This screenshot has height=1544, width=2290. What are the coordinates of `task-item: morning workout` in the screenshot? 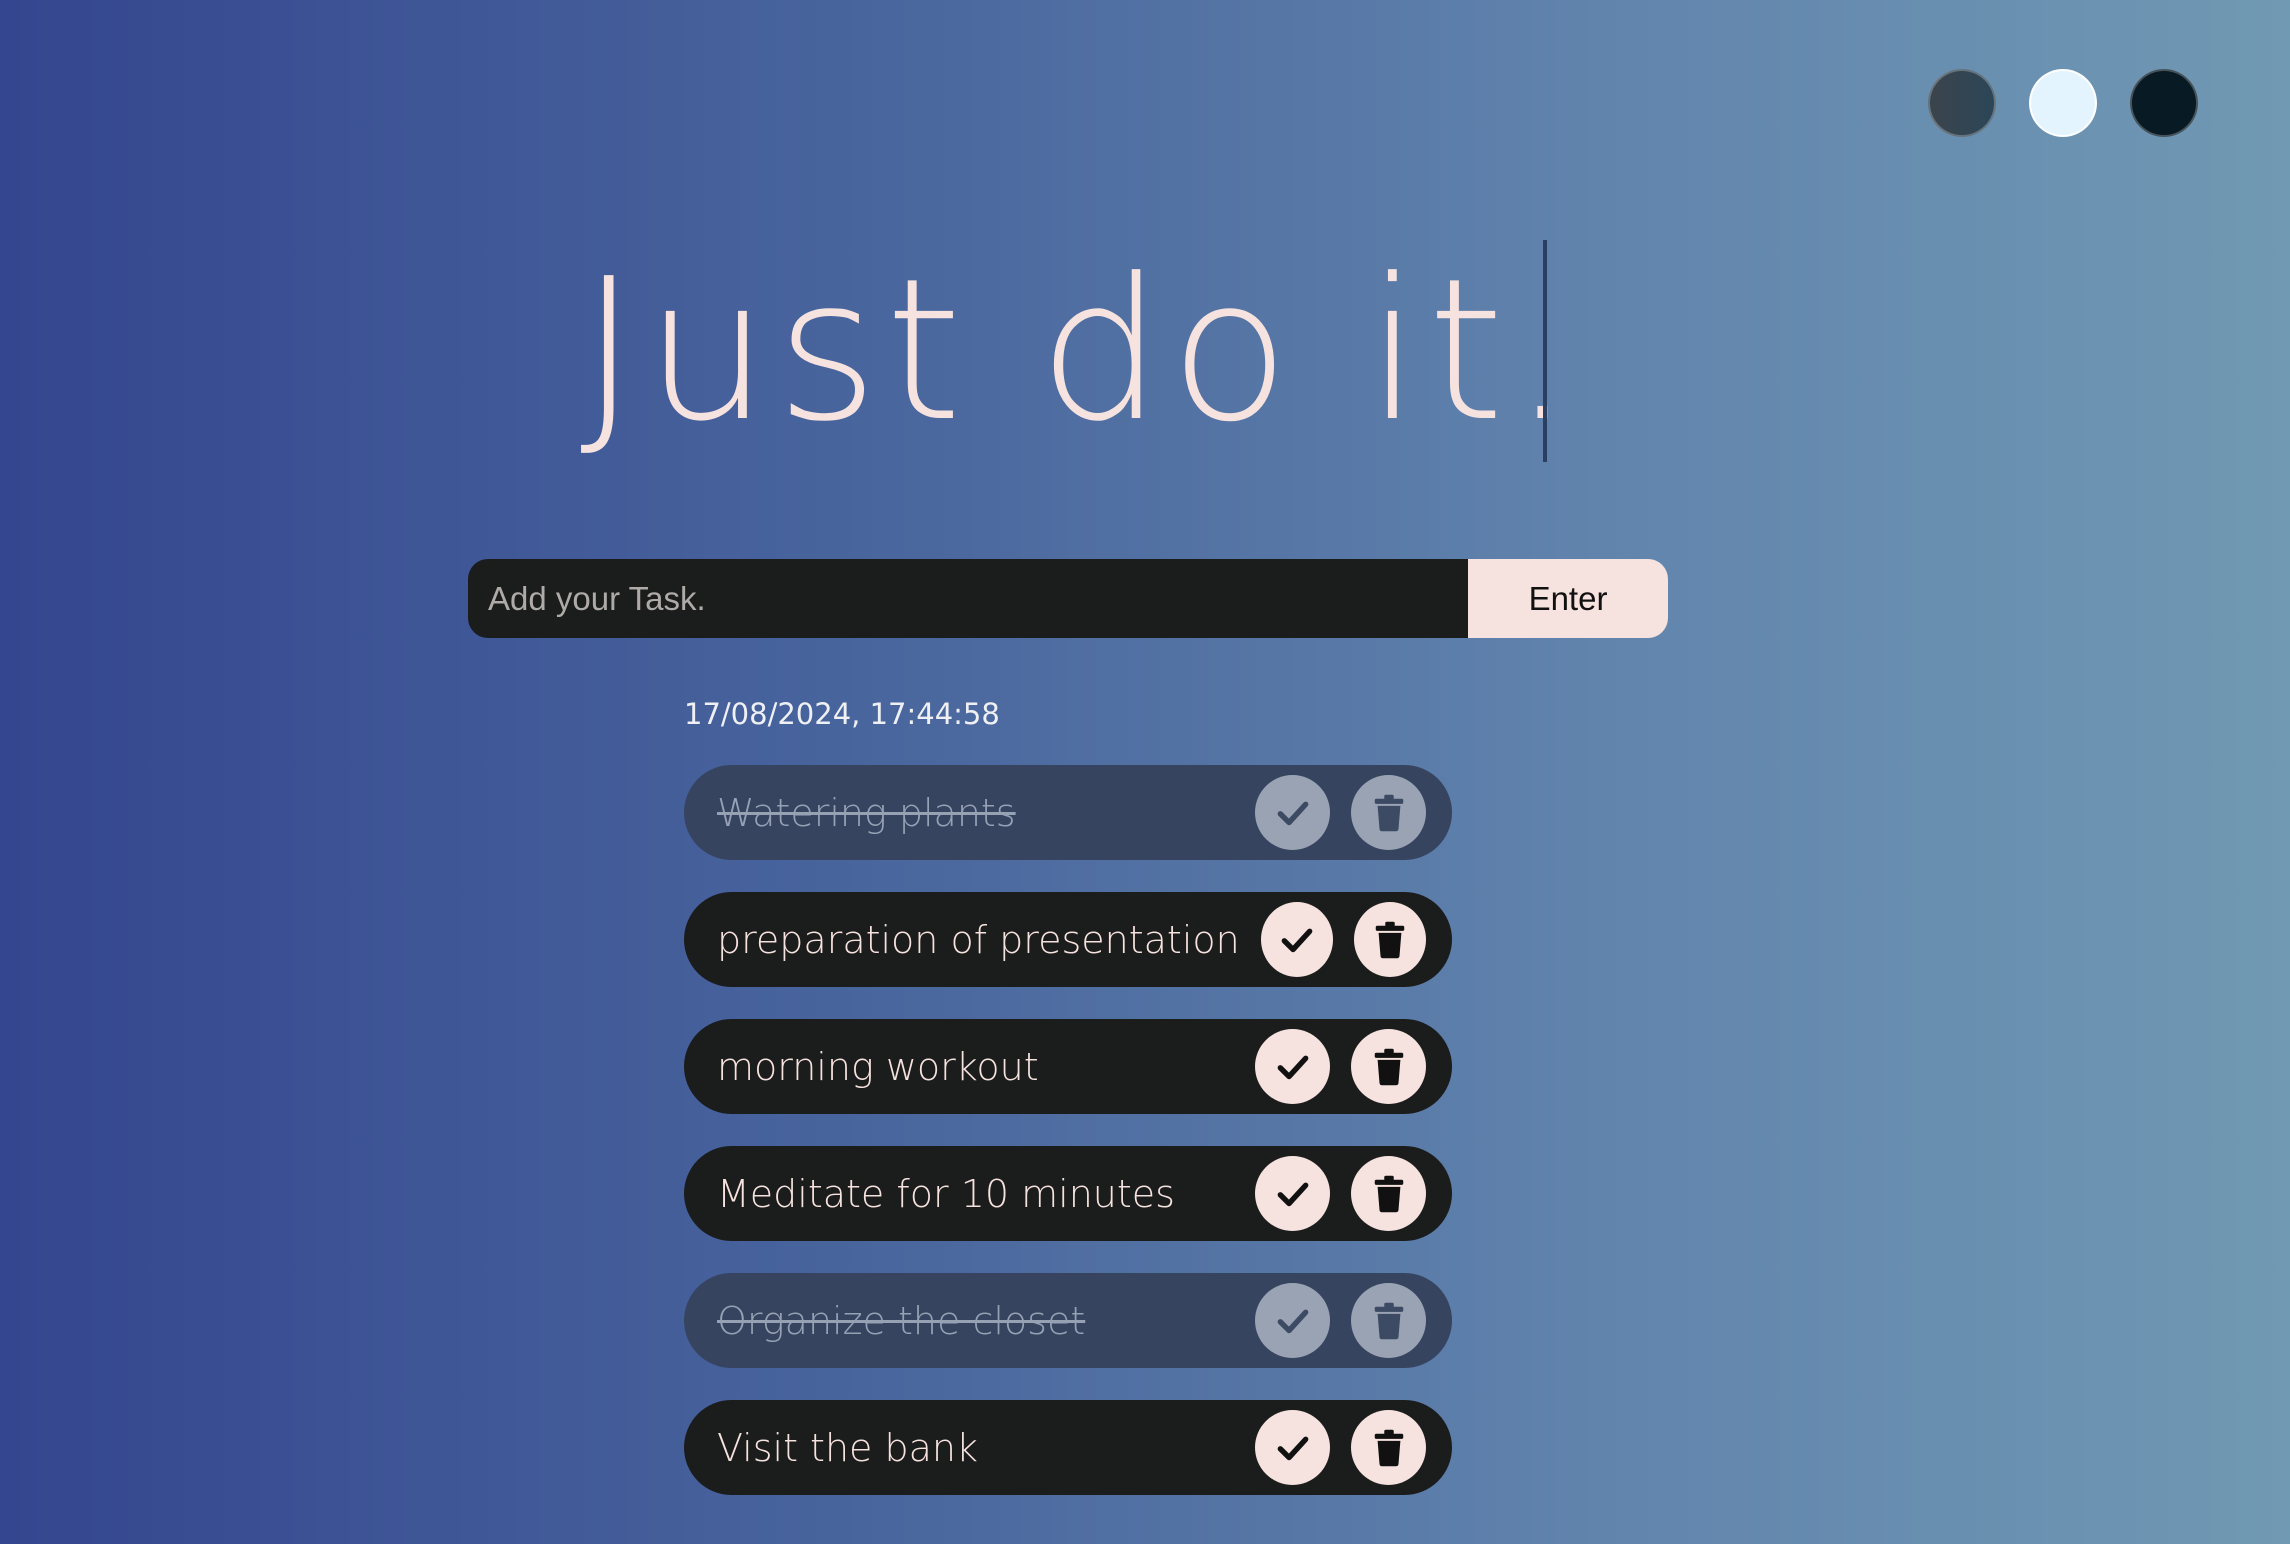 It's located at (1068, 1066).